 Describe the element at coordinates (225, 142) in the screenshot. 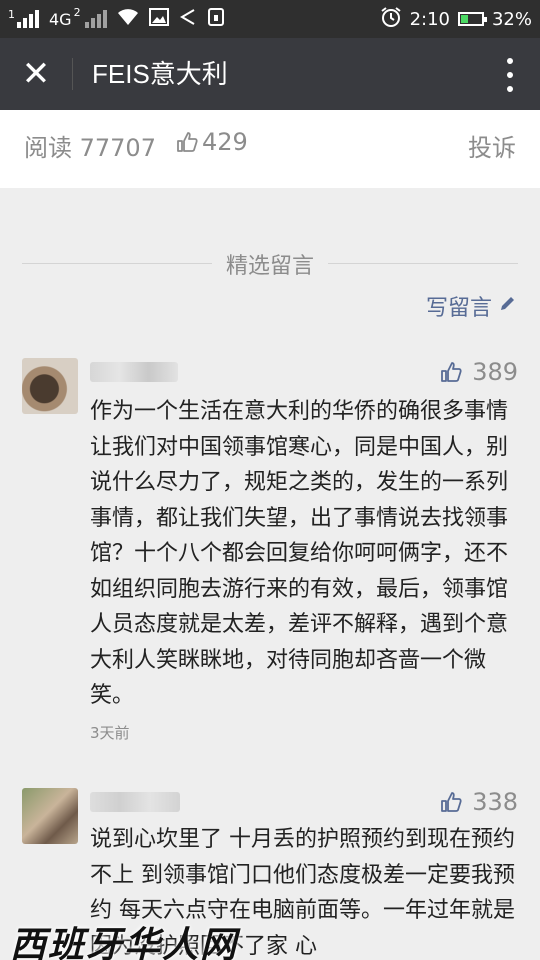

I see `article-like-count: 429` at that location.